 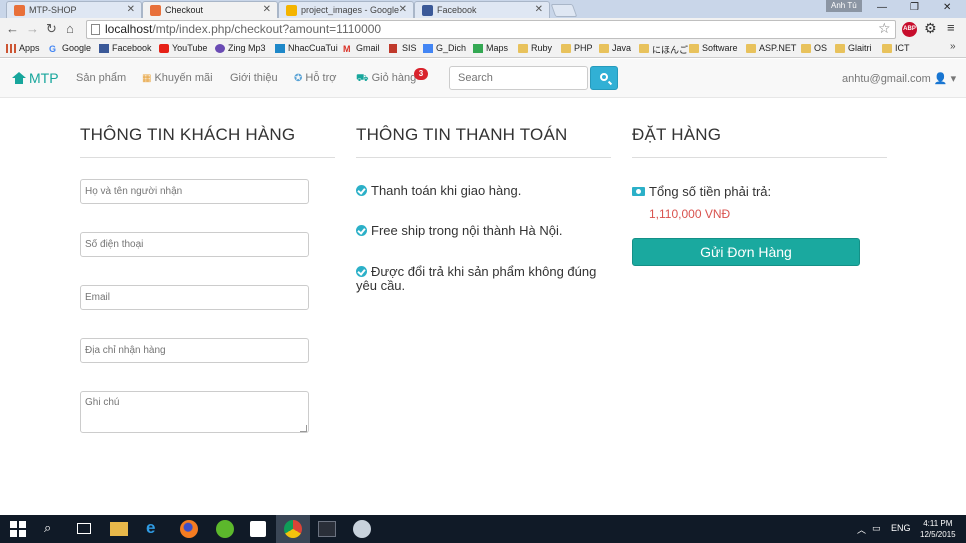 I want to click on close-window-icon: ✕, so click(x=947, y=7).